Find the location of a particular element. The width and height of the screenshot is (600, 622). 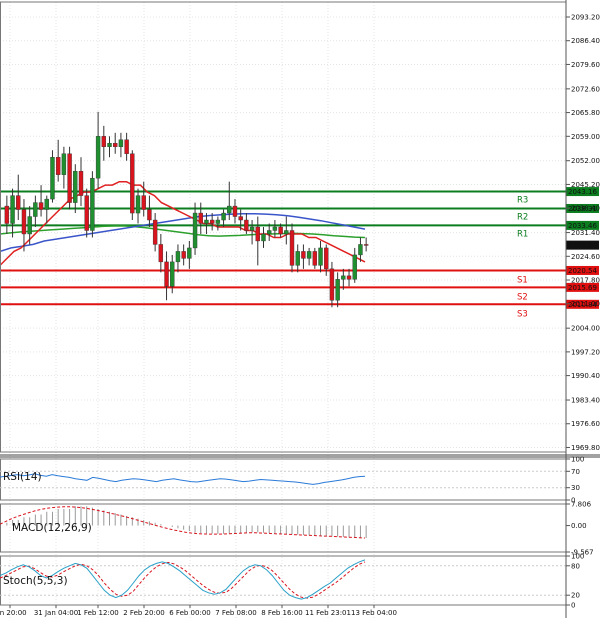

level-name-r1: R1 is located at coordinates (522, 234).